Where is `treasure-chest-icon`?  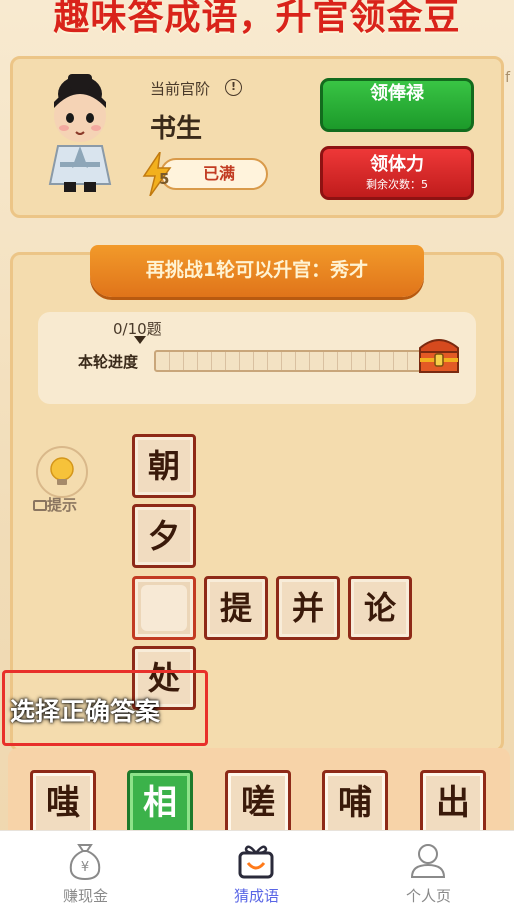
treasure-chest-icon is located at coordinates (439, 354).